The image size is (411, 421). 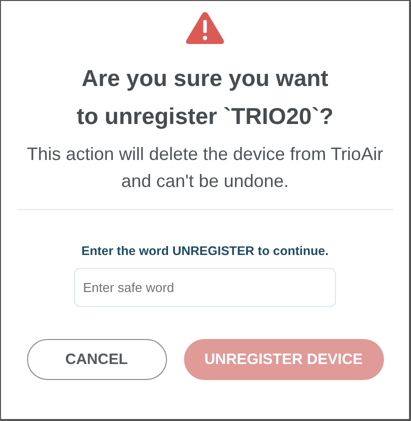 I want to click on safe-word-field: Enter safe word, so click(x=205, y=287).